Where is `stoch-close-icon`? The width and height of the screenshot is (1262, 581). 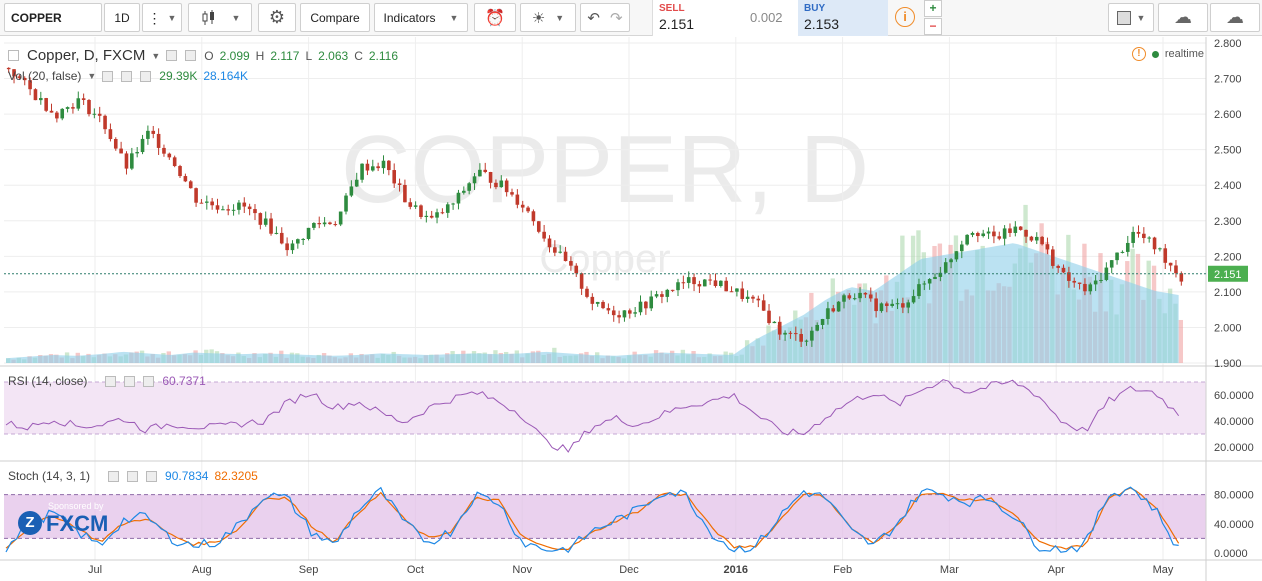 stoch-close-icon is located at coordinates (152, 476).